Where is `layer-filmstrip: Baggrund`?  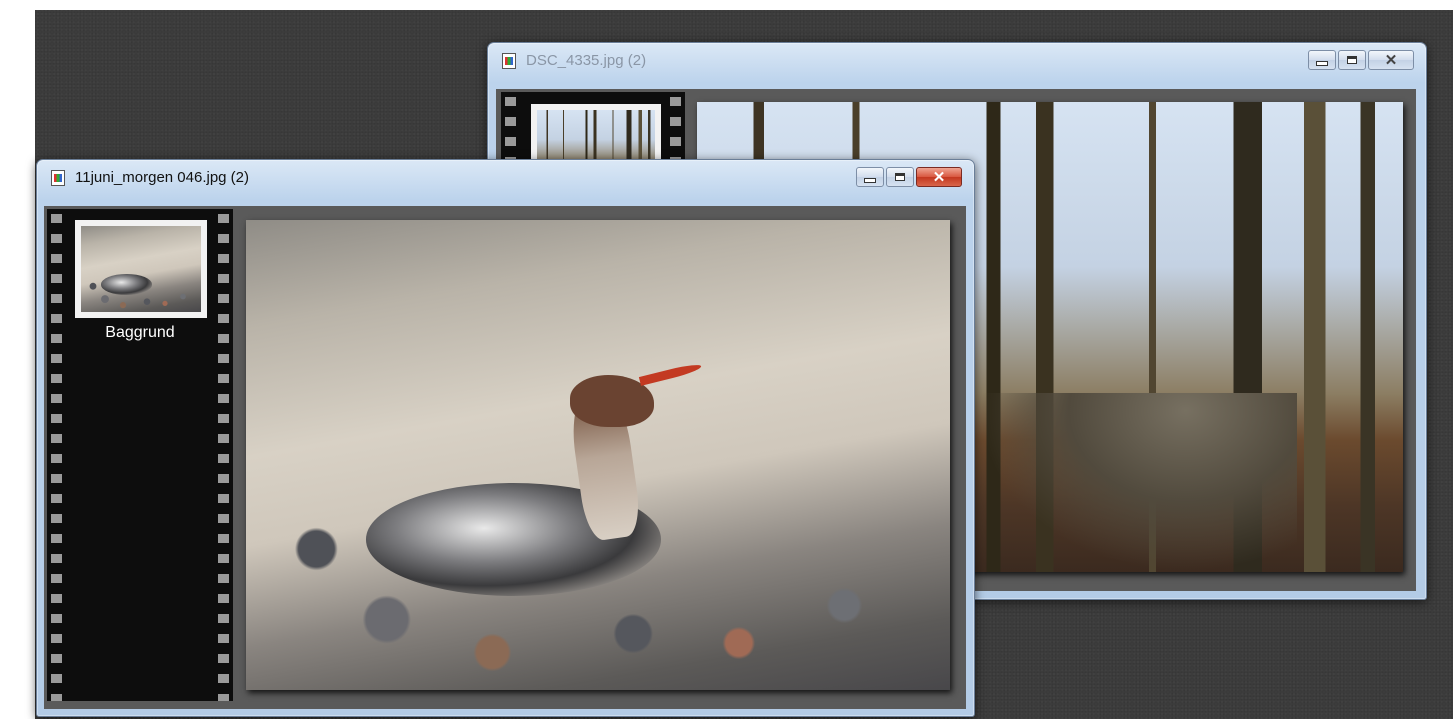
layer-filmstrip: Baggrund is located at coordinates (140, 455).